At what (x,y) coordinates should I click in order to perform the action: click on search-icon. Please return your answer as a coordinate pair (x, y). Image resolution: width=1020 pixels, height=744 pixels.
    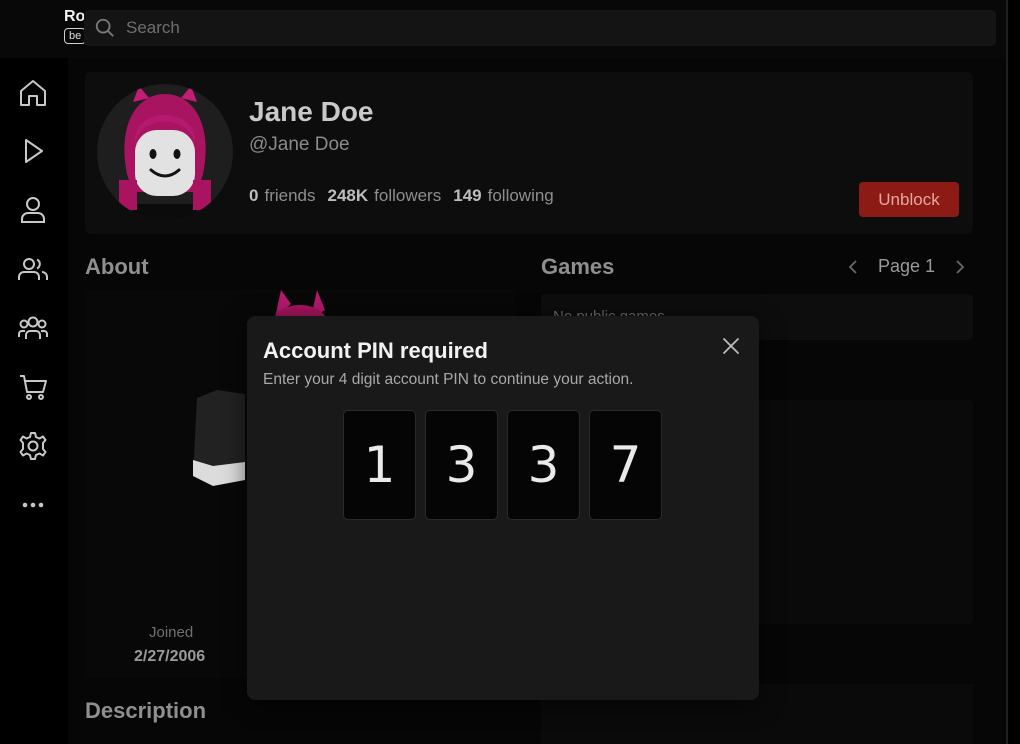
    Looking at the image, I should click on (104, 27).